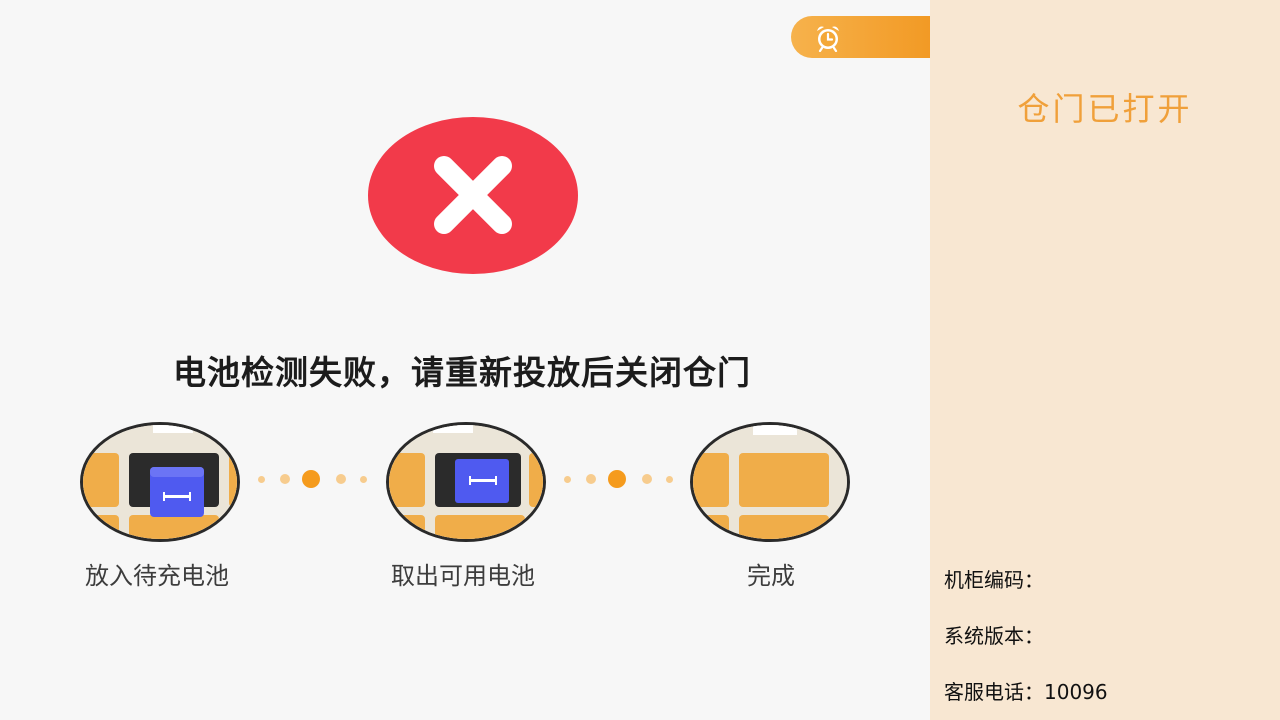  I want to click on step-label-remove: 取出可用电池, so click(463, 576).